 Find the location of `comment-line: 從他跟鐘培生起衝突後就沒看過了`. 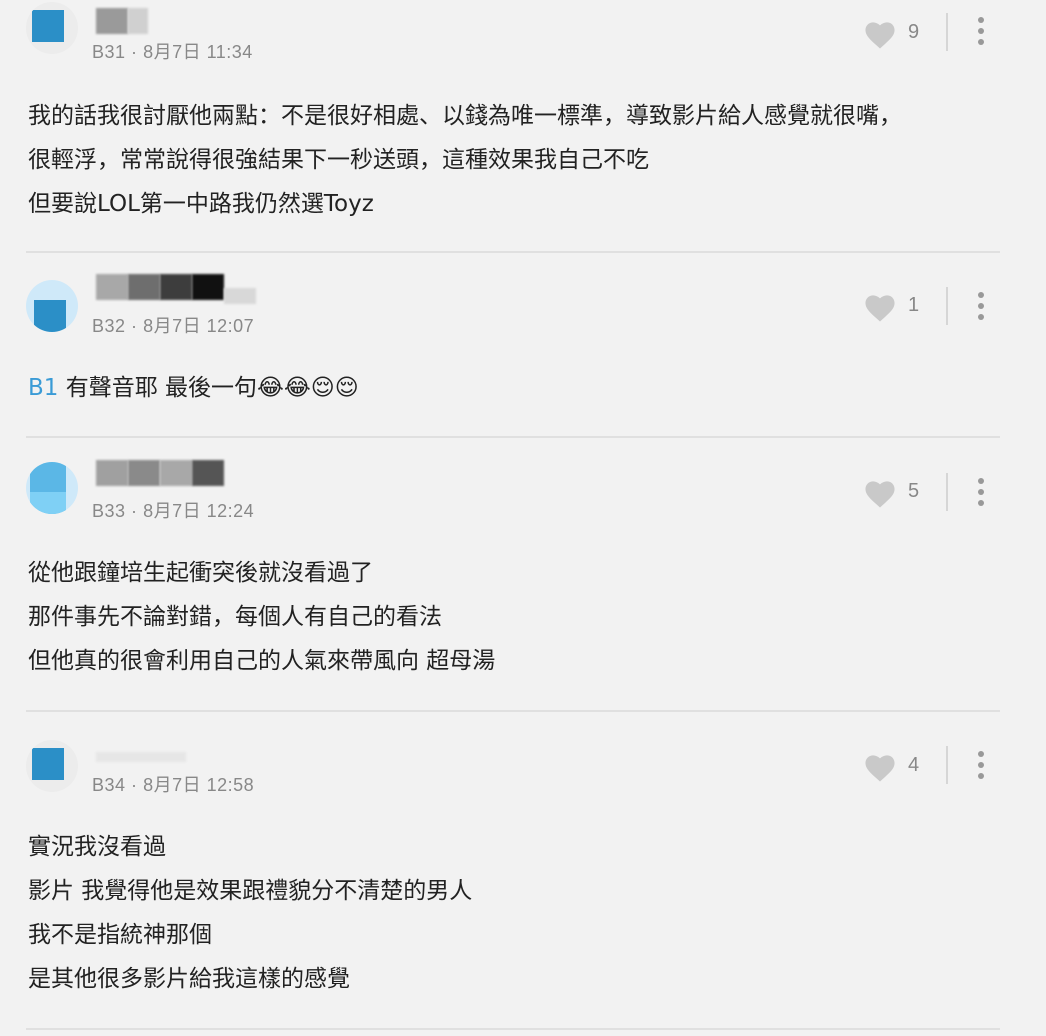

comment-line: 從他跟鐘培生起衝突後就沒看過了 is located at coordinates (200, 573).